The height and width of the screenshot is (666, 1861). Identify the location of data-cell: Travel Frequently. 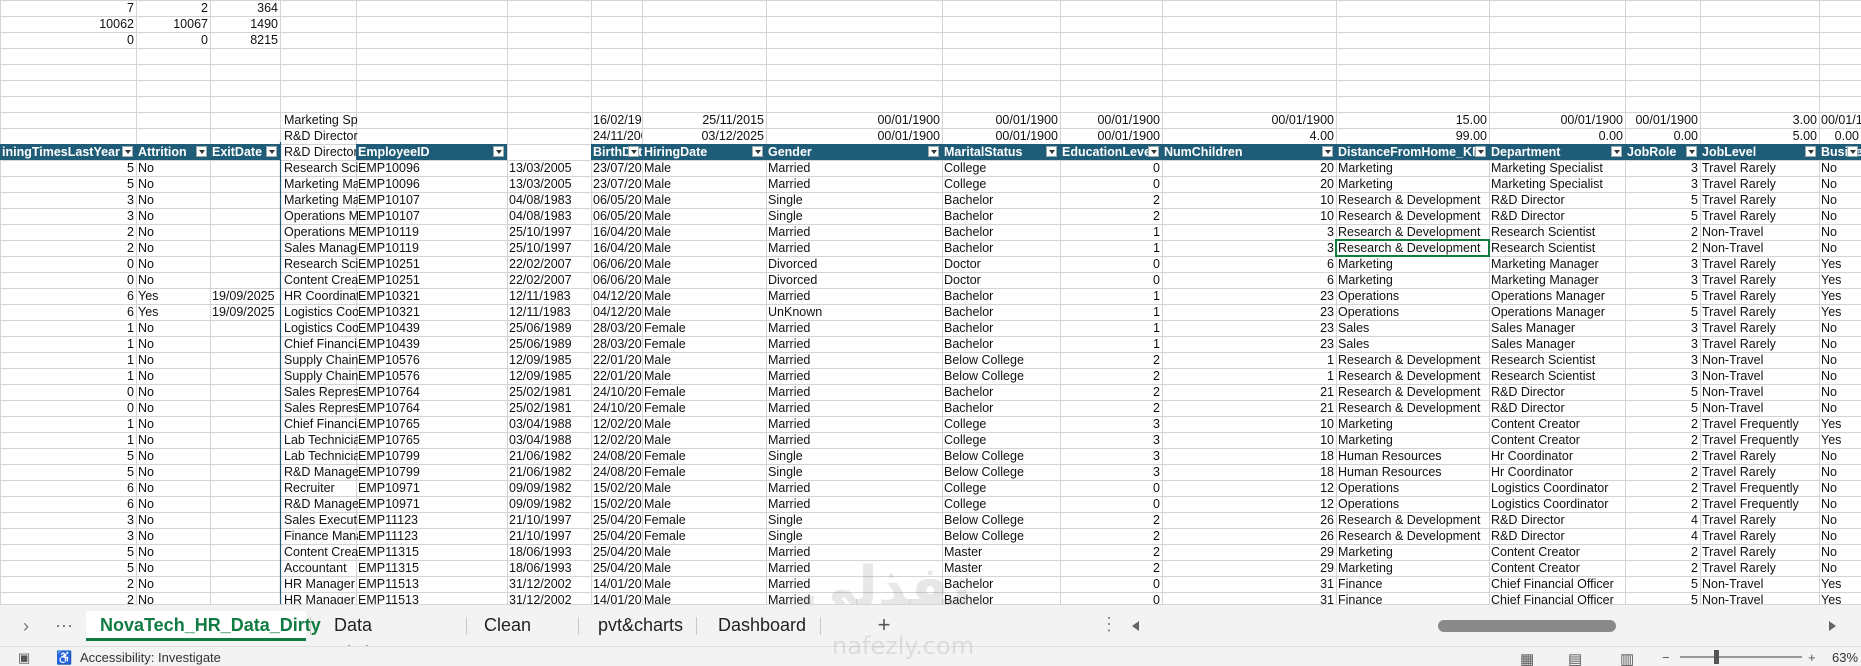
(1759, 488).